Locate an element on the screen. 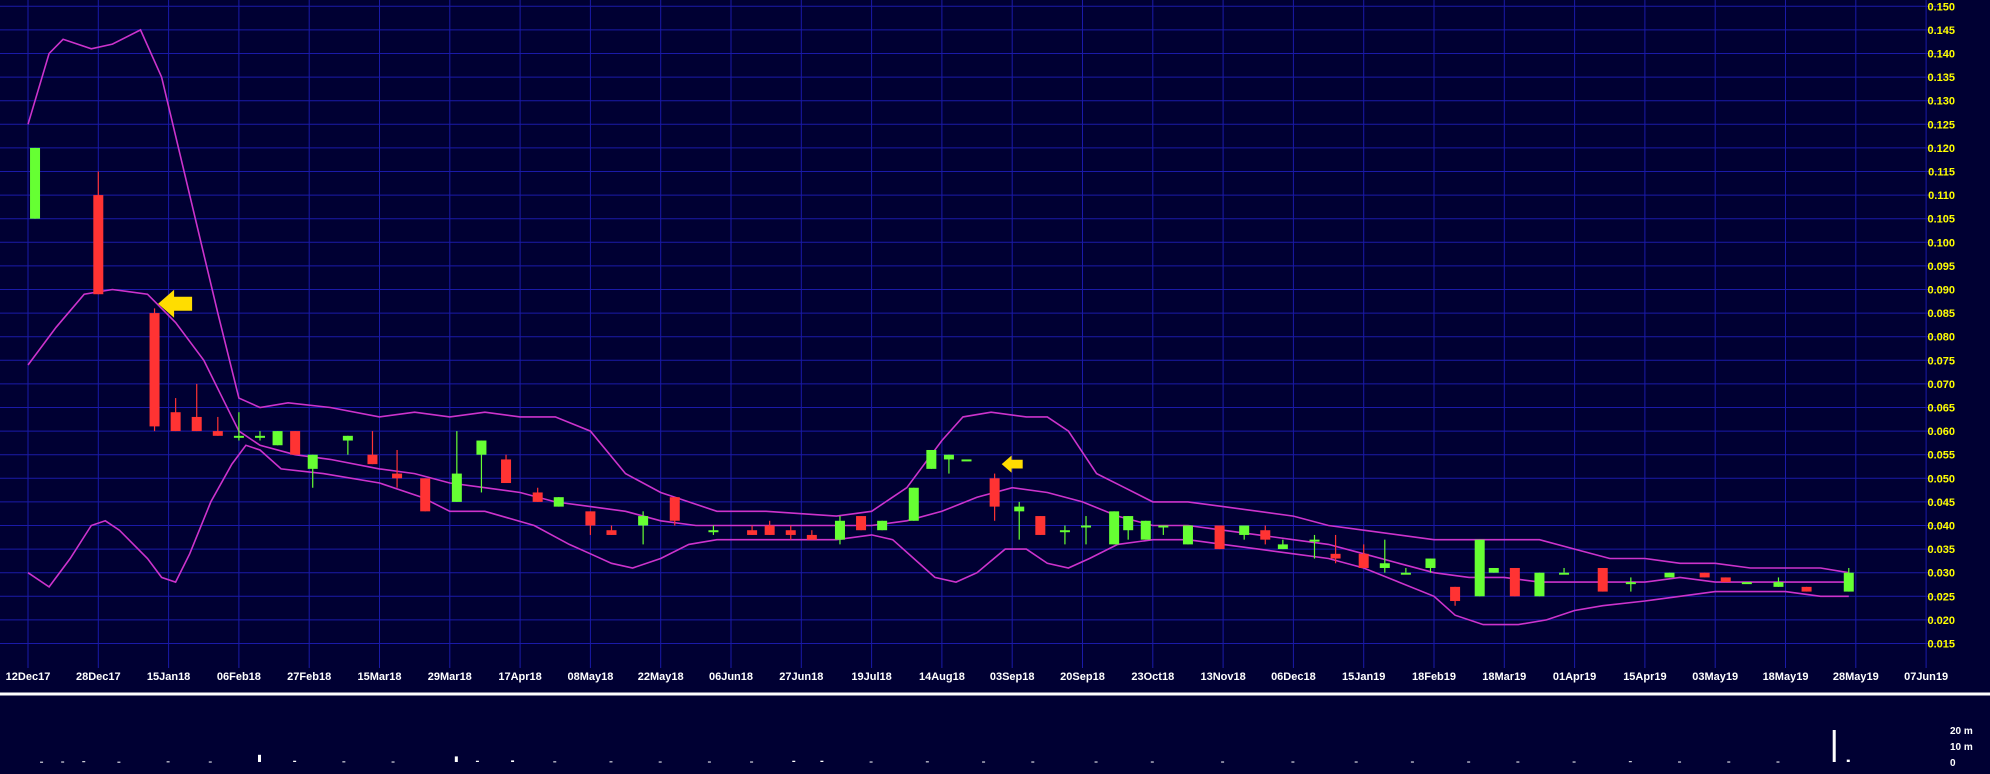 The height and width of the screenshot is (774, 1990). volume-tick-label: 0 is located at coordinates (1953, 763).